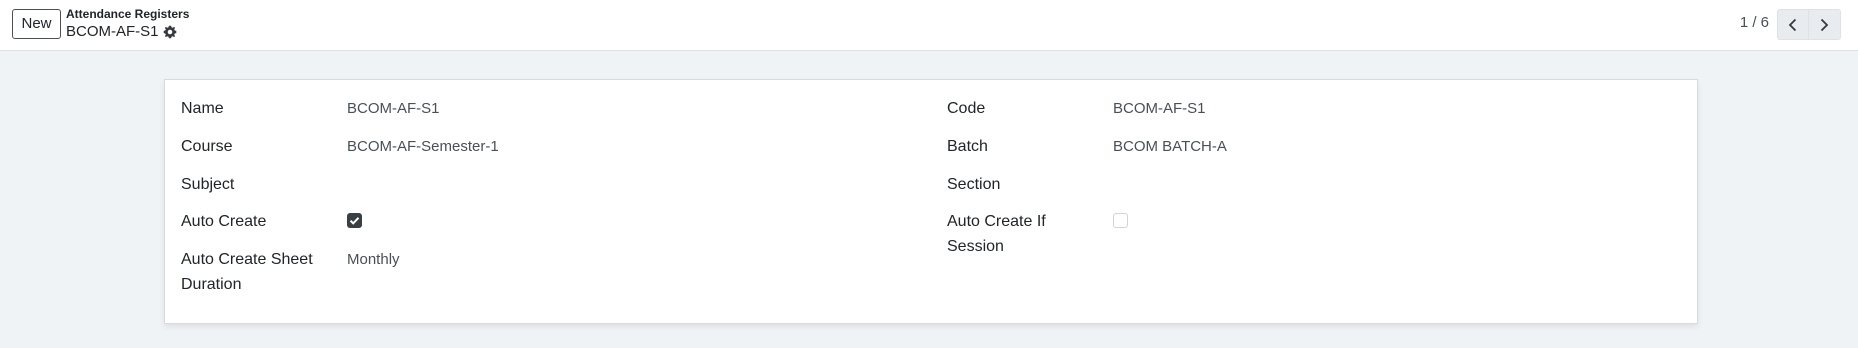 The image size is (1858, 348). Describe the element at coordinates (211, 284) in the screenshot. I see `sheet-duration-label-line2: Duration` at that location.